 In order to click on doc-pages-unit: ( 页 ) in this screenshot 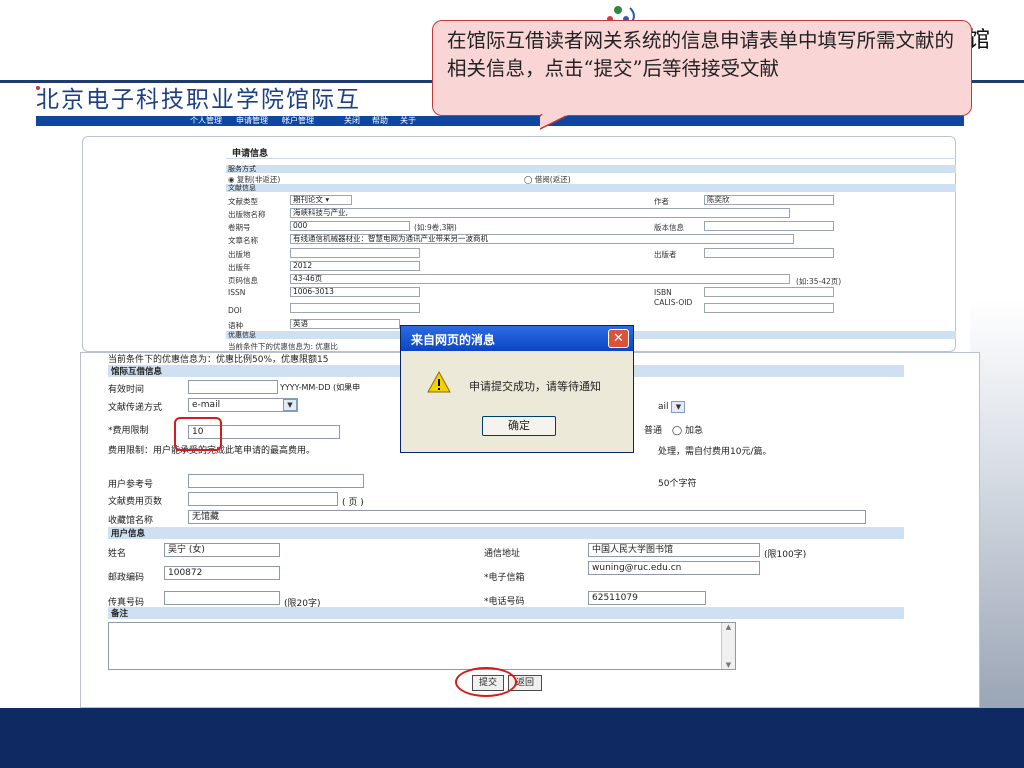, I will do `click(353, 503)`.